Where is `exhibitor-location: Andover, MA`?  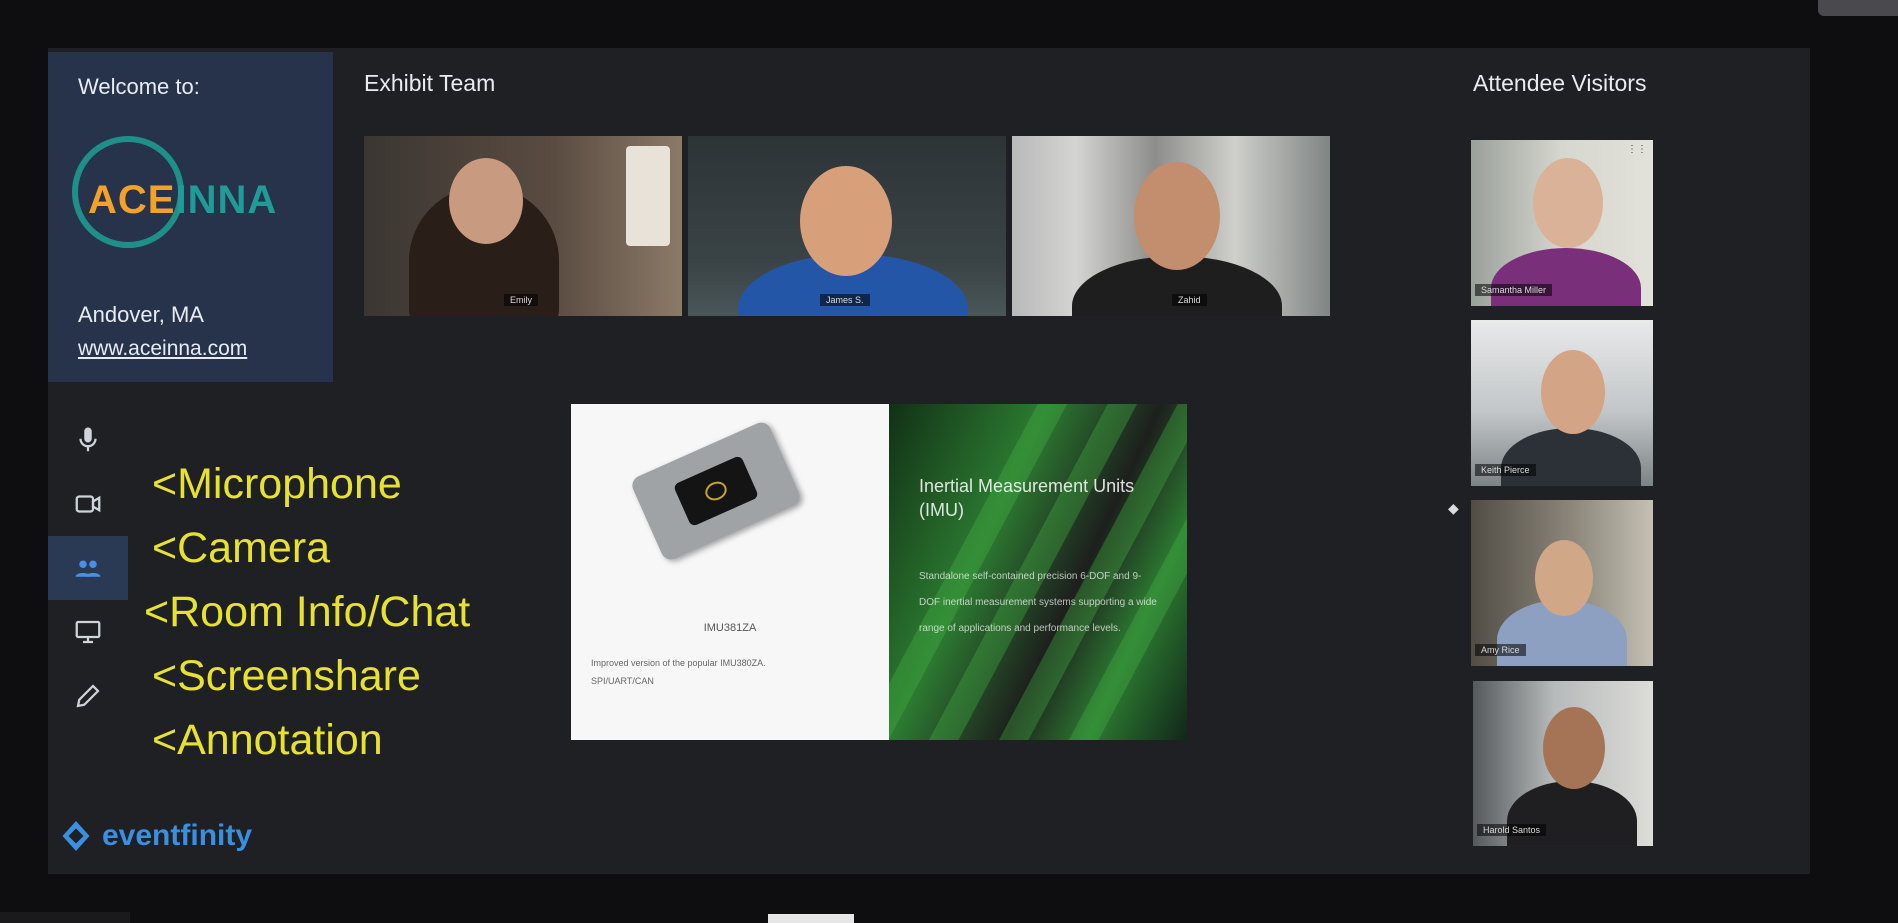 exhibitor-location: Andover, MA is located at coordinates (141, 314).